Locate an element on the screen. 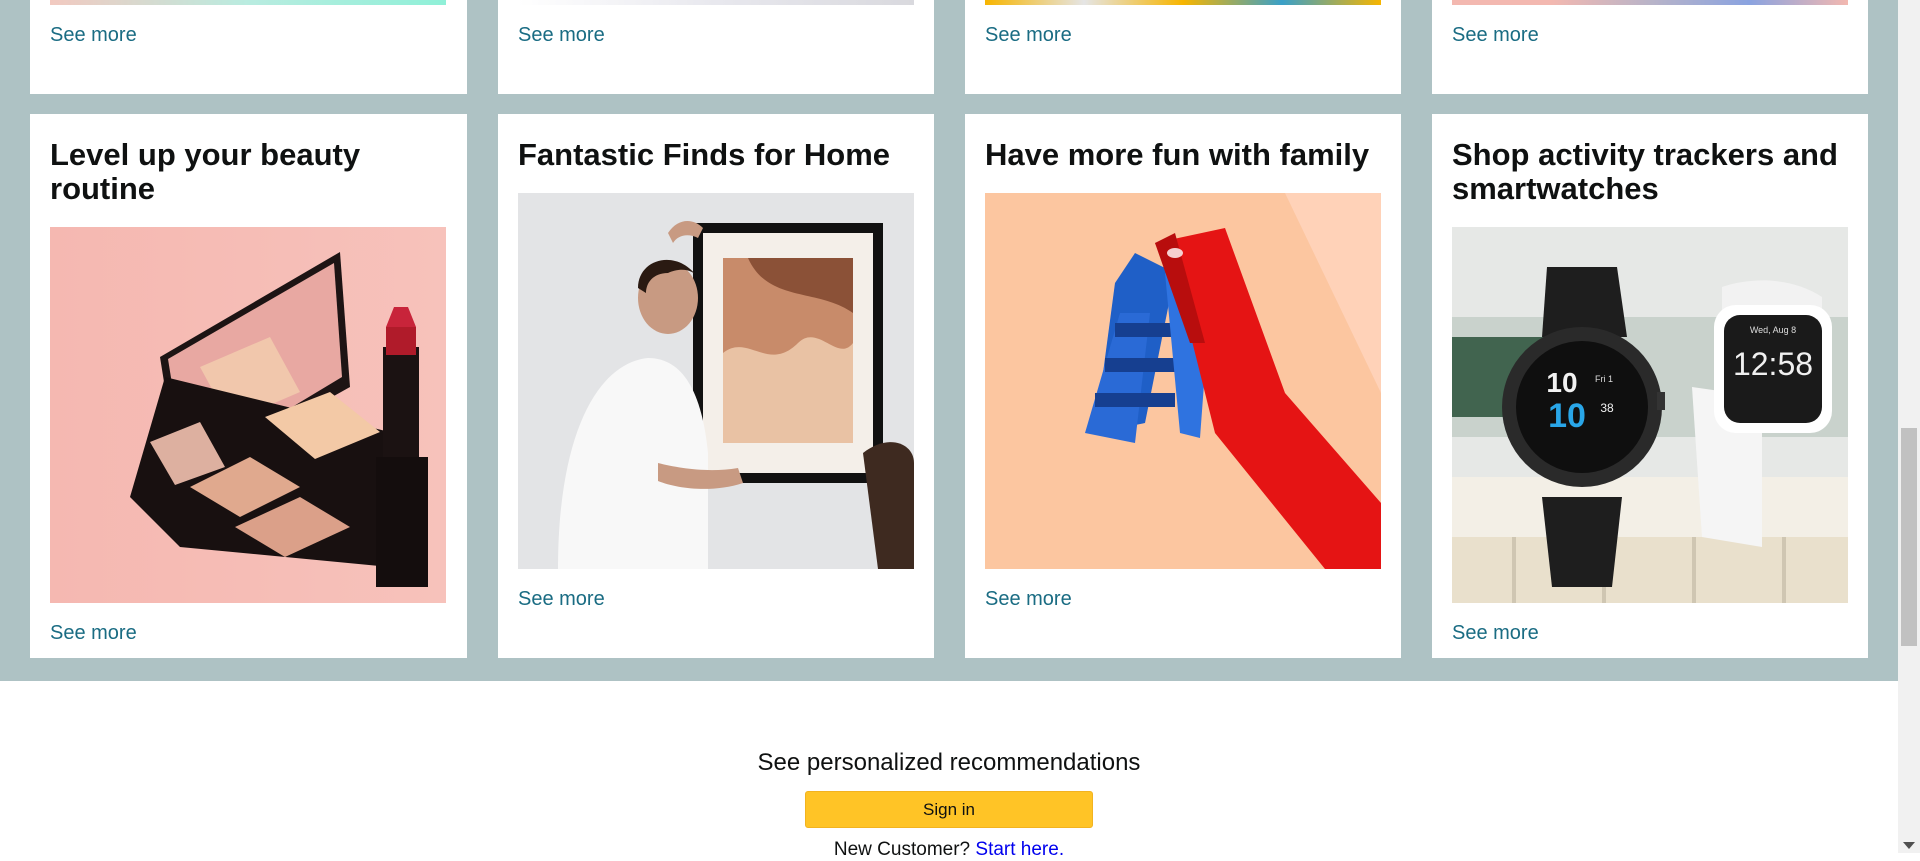 This screenshot has width=1920, height=861. new-customer-line: New Customer? Start here. is located at coordinates (949, 850).